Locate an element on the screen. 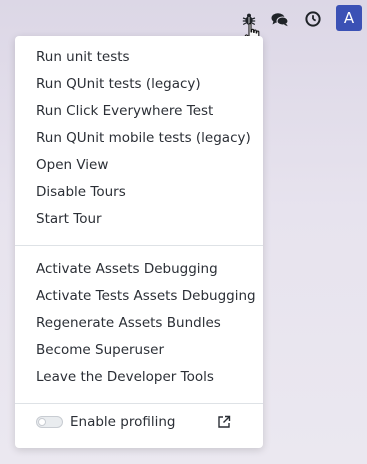  run-click-everywhere-test-item: Run Click Everywhere Test is located at coordinates (139, 111).